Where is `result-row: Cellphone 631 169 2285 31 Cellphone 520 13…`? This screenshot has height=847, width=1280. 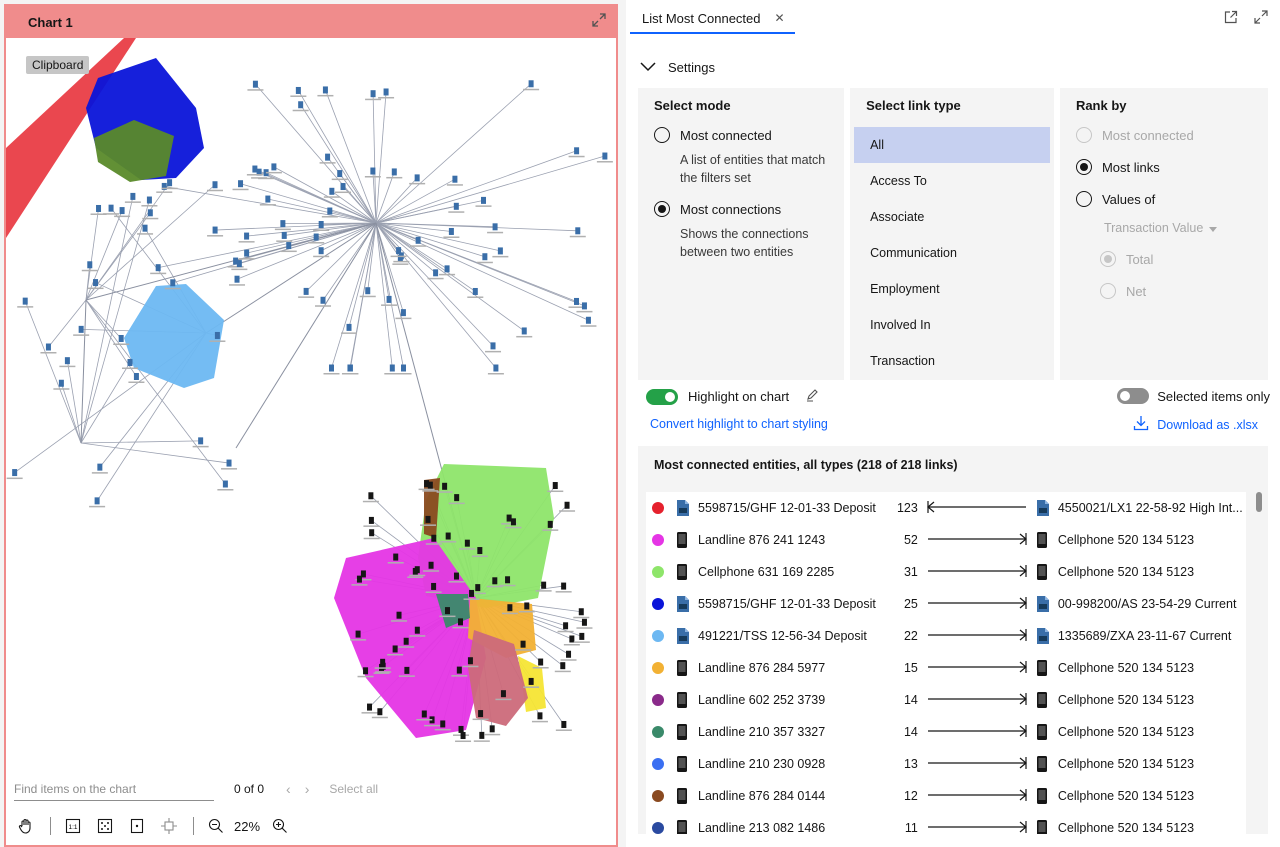 result-row: Cellphone 631 169 2285 31 Cellphone 520 13… is located at coordinates (946, 572).